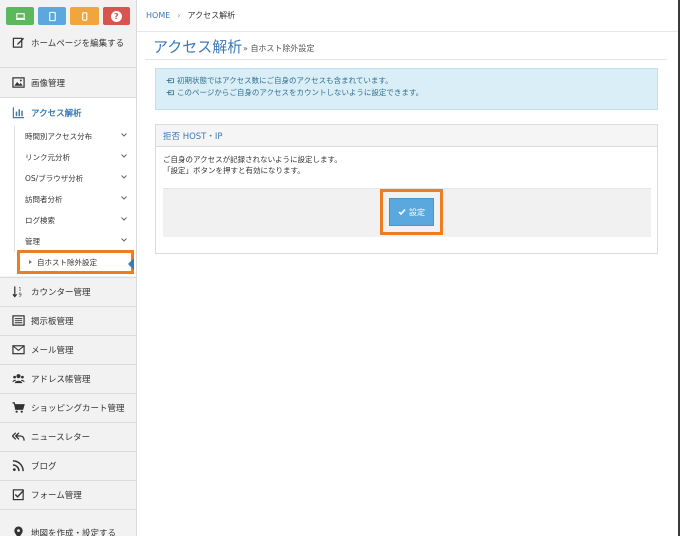 The height and width of the screenshot is (536, 680). What do you see at coordinates (285, 80) in the screenshot?
I see `info-text-1: 初期状態ではアクセス数にご自身のアクセスも含まれています。` at bounding box center [285, 80].